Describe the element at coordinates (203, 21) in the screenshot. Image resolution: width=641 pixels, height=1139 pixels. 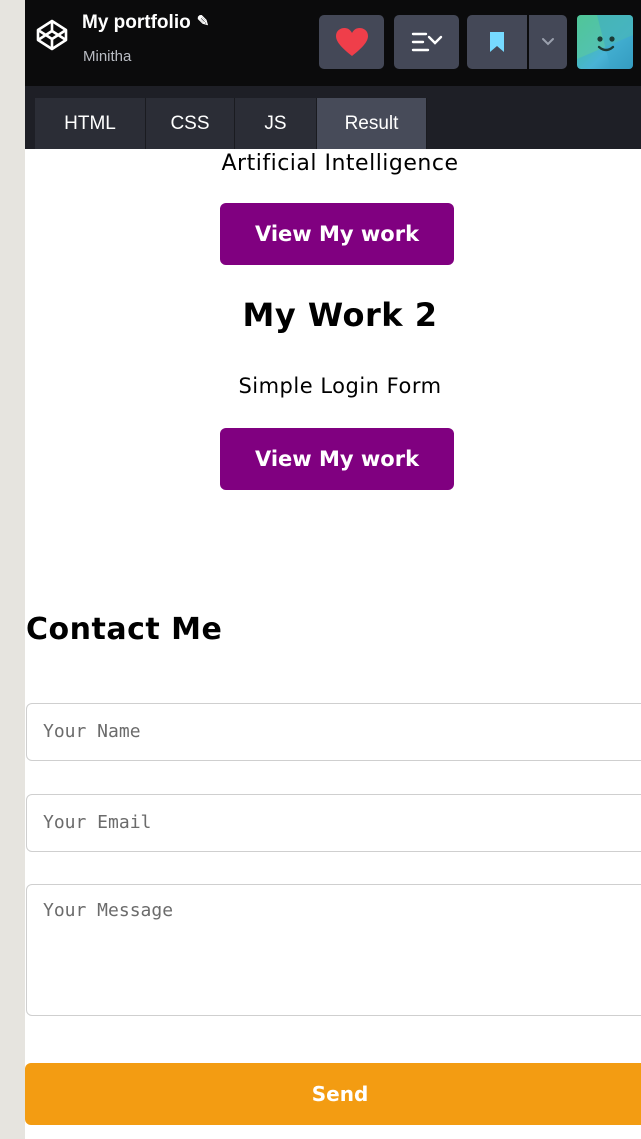
I see `pencil-icon: ✎` at that location.